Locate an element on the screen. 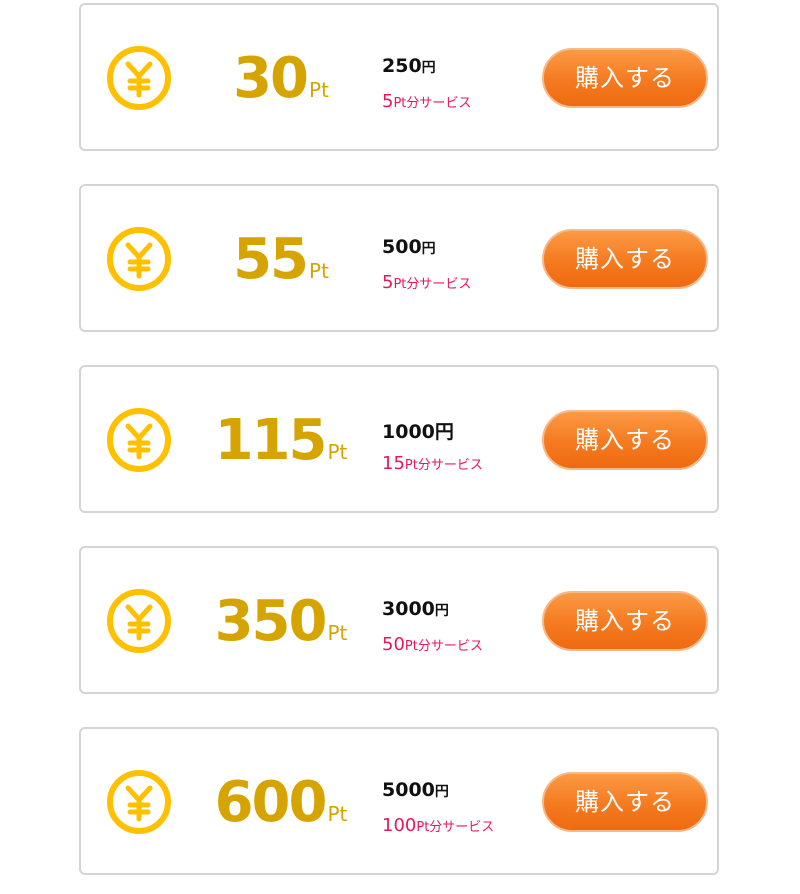 Image resolution: width=800 pixels, height=894 pixels. points-amount: 600 Pt is located at coordinates (281, 803).